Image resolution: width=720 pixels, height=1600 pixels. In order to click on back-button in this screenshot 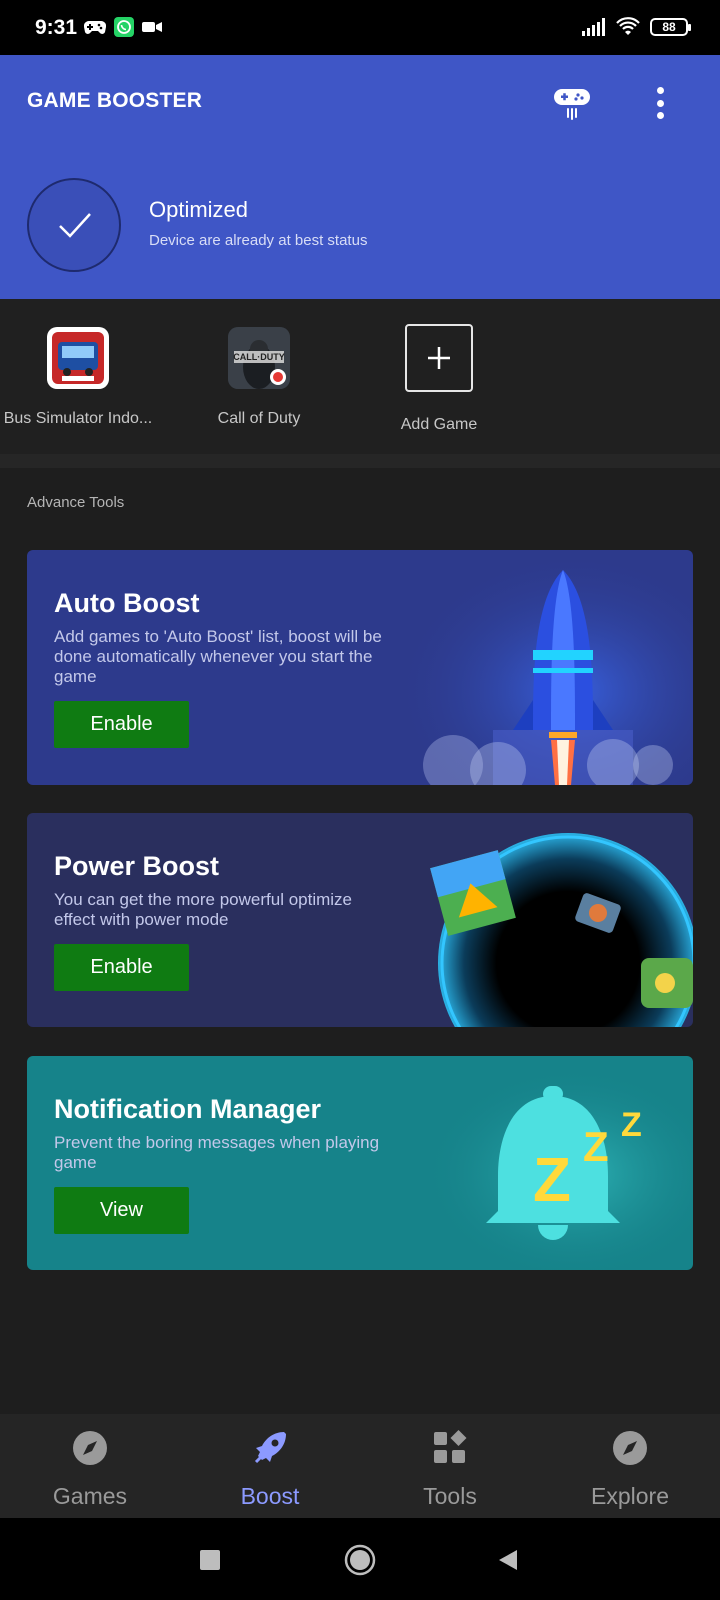, I will do `click(508, 1560)`.